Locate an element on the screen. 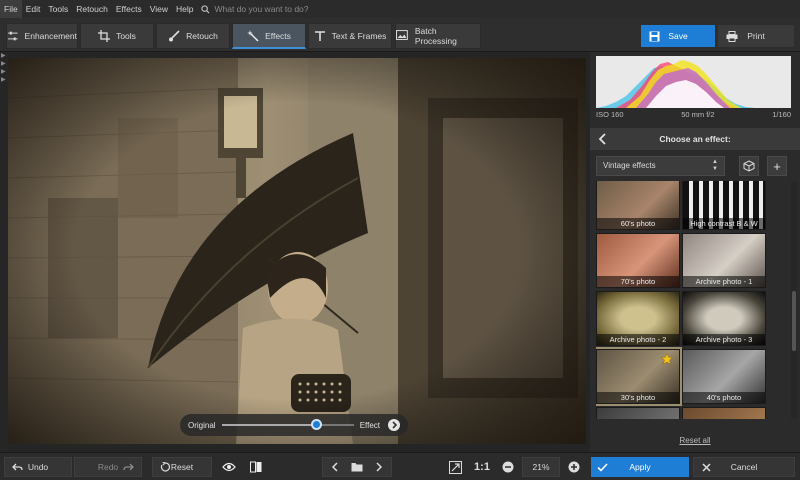  actual-size-button: 1:1 is located at coordinates (482, 467).